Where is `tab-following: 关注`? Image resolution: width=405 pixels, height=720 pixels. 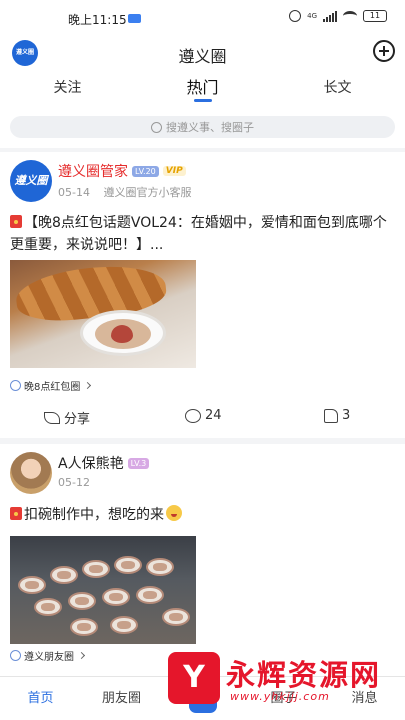
tab-following: 关注 is located at coordinates (67, 88).